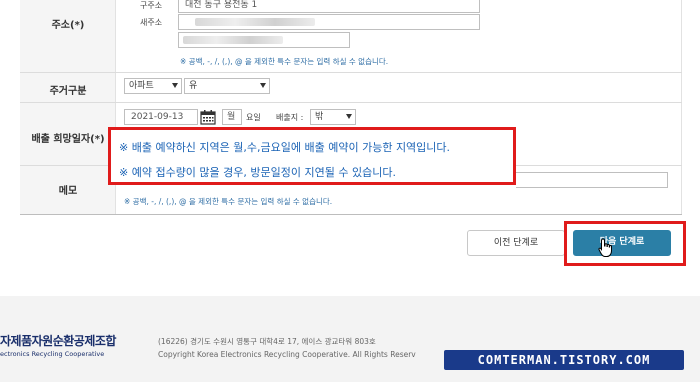 This screenshot has width=700, height=382. Describe the element at coordinates (157, 117) in the screenshot. I see `date-value: 2021-09-13` at that location.